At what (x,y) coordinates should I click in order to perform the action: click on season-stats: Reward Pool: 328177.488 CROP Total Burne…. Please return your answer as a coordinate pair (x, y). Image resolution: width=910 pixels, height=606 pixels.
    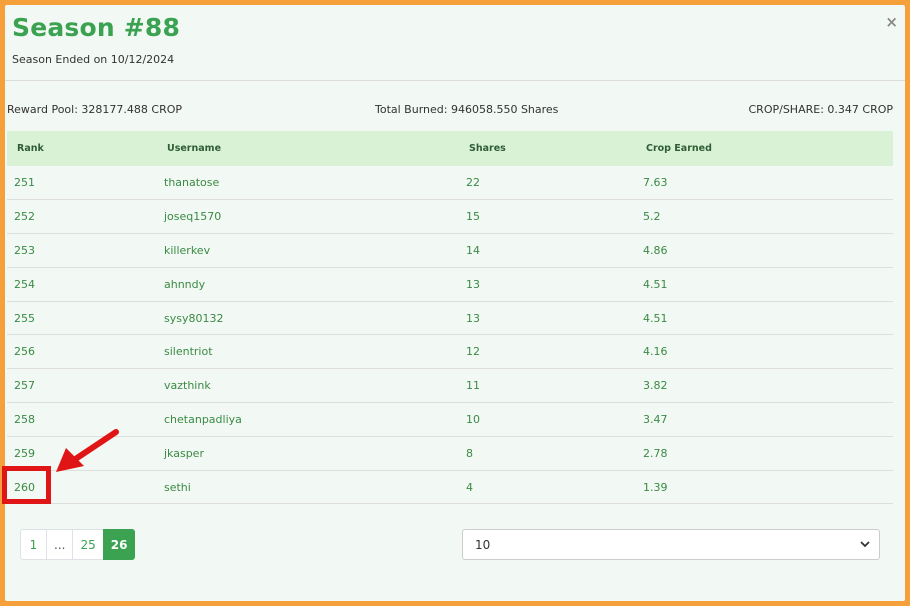
    Looking at the image, I should click on (450, 110).